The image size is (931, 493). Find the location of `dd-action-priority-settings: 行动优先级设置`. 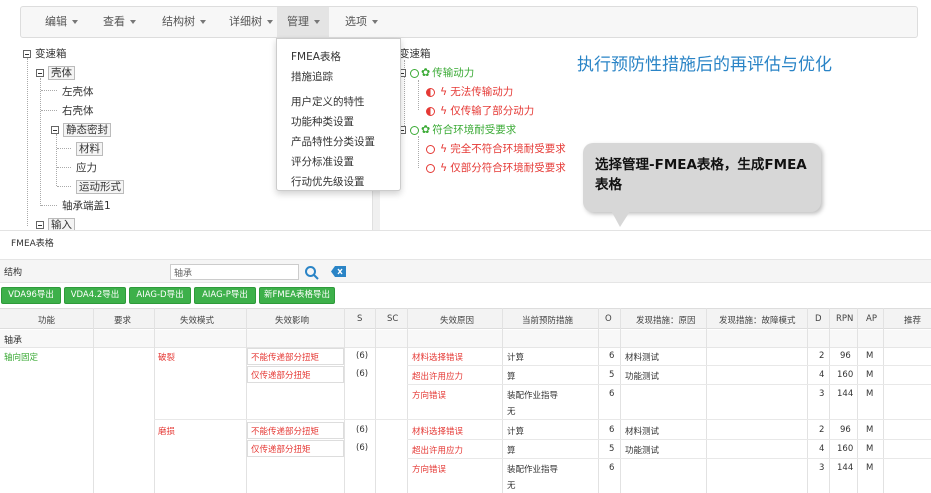

dd-action-priority-settings: 行动优先级设置 is located at coordinates (328, 181).